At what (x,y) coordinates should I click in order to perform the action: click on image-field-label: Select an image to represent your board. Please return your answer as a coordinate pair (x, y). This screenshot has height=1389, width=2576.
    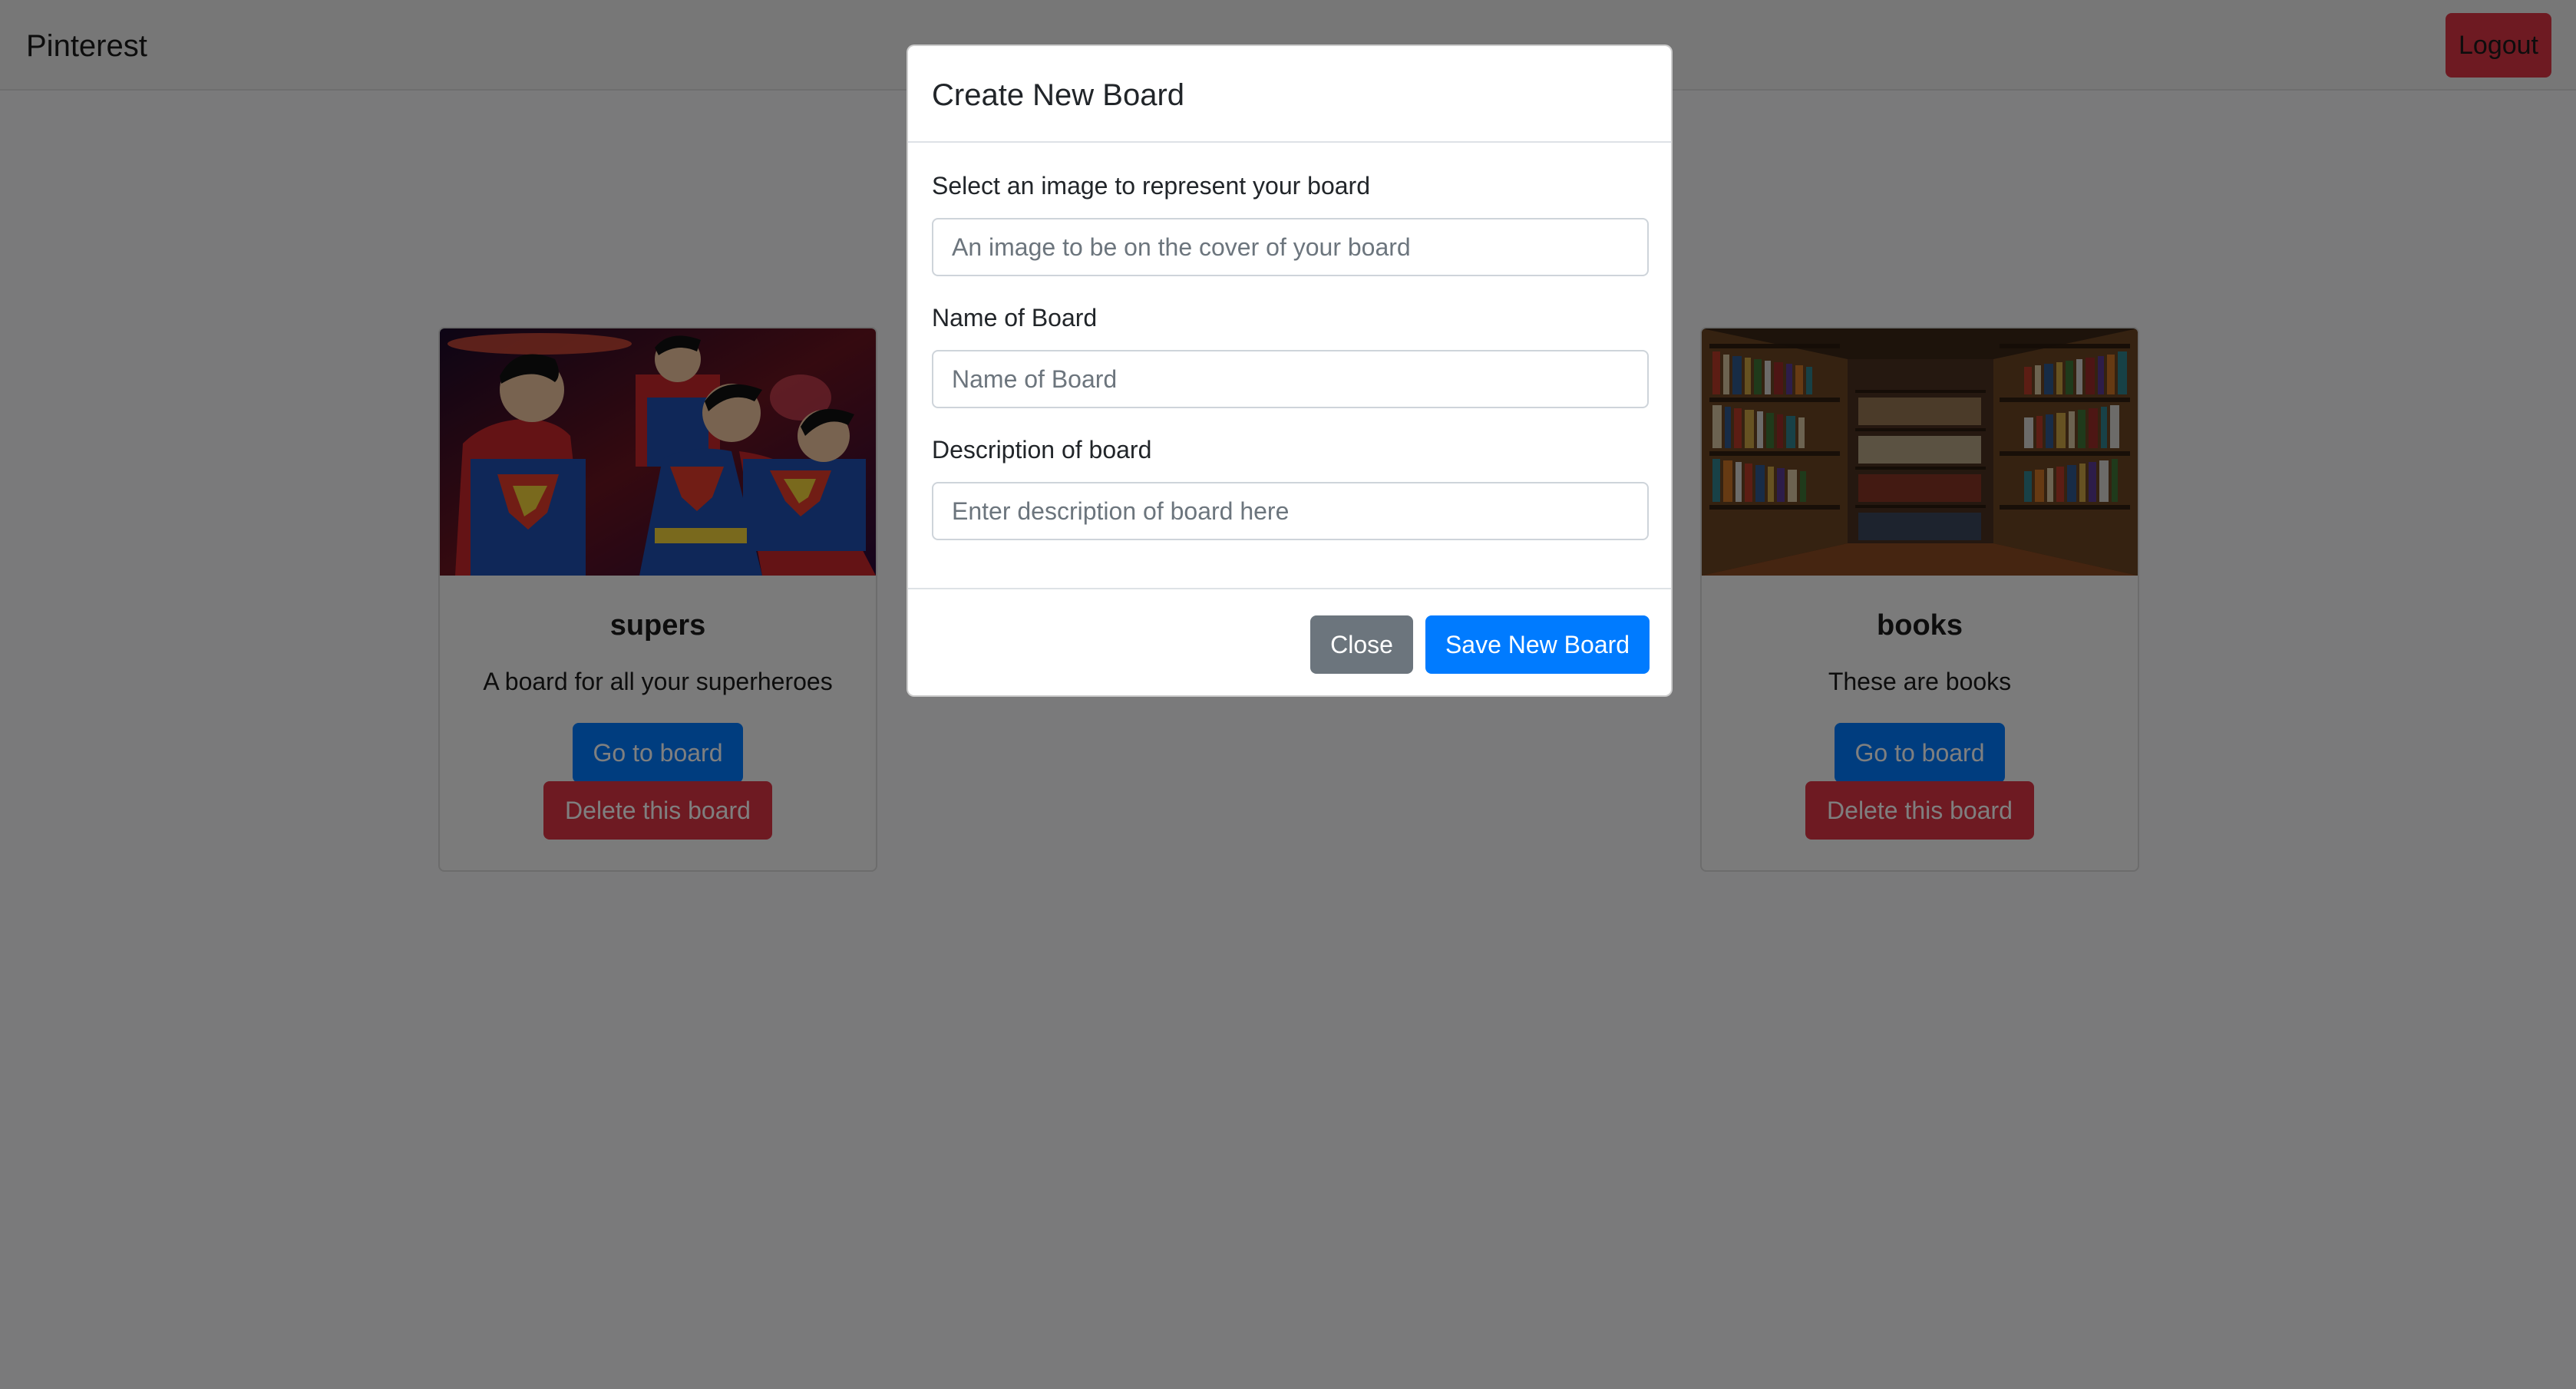
    Looking at the image, I should click on (1151, 186).